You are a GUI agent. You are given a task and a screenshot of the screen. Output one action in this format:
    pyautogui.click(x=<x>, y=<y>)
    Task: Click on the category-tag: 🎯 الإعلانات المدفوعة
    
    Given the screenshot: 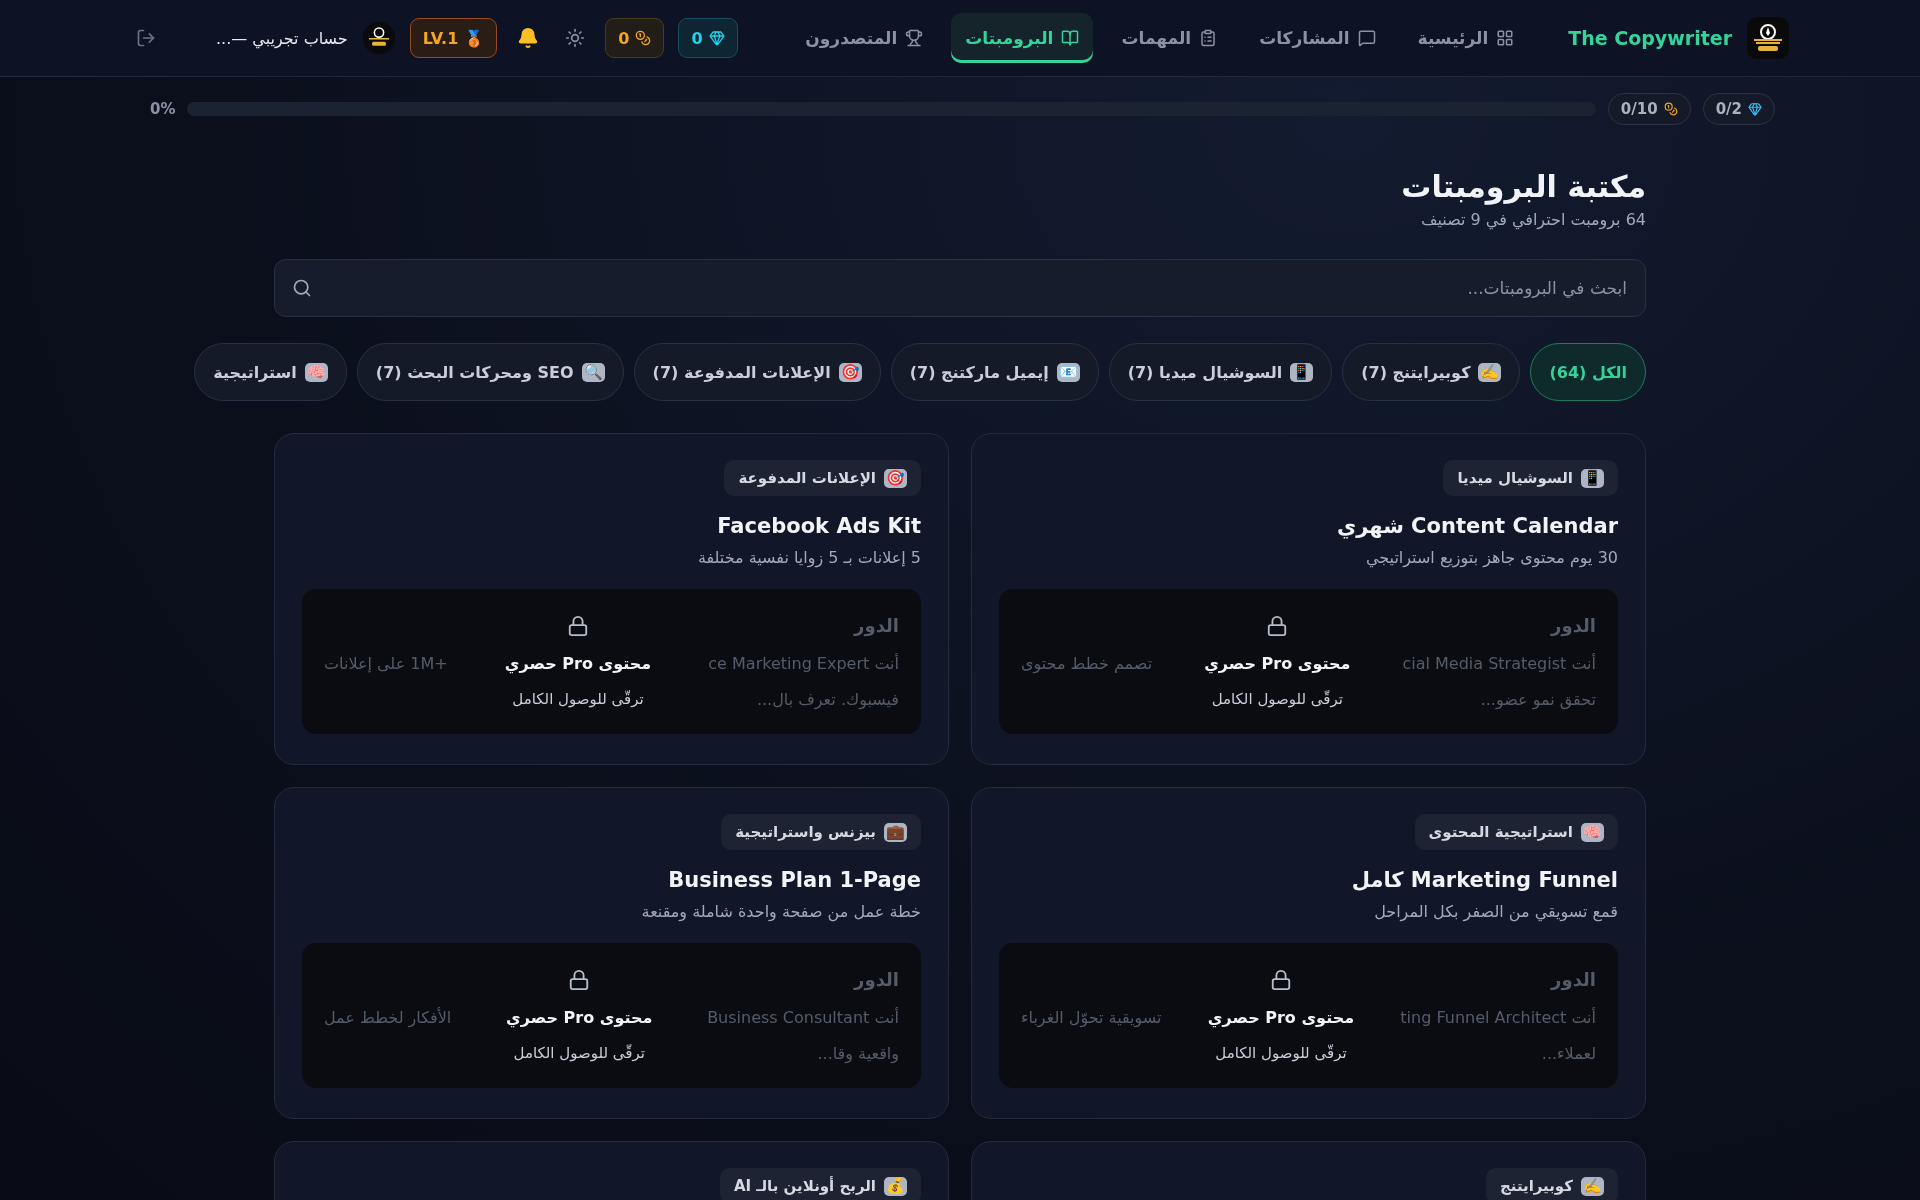 What is the action you would take?
    pyautogui.click(x=822, y=478)
    